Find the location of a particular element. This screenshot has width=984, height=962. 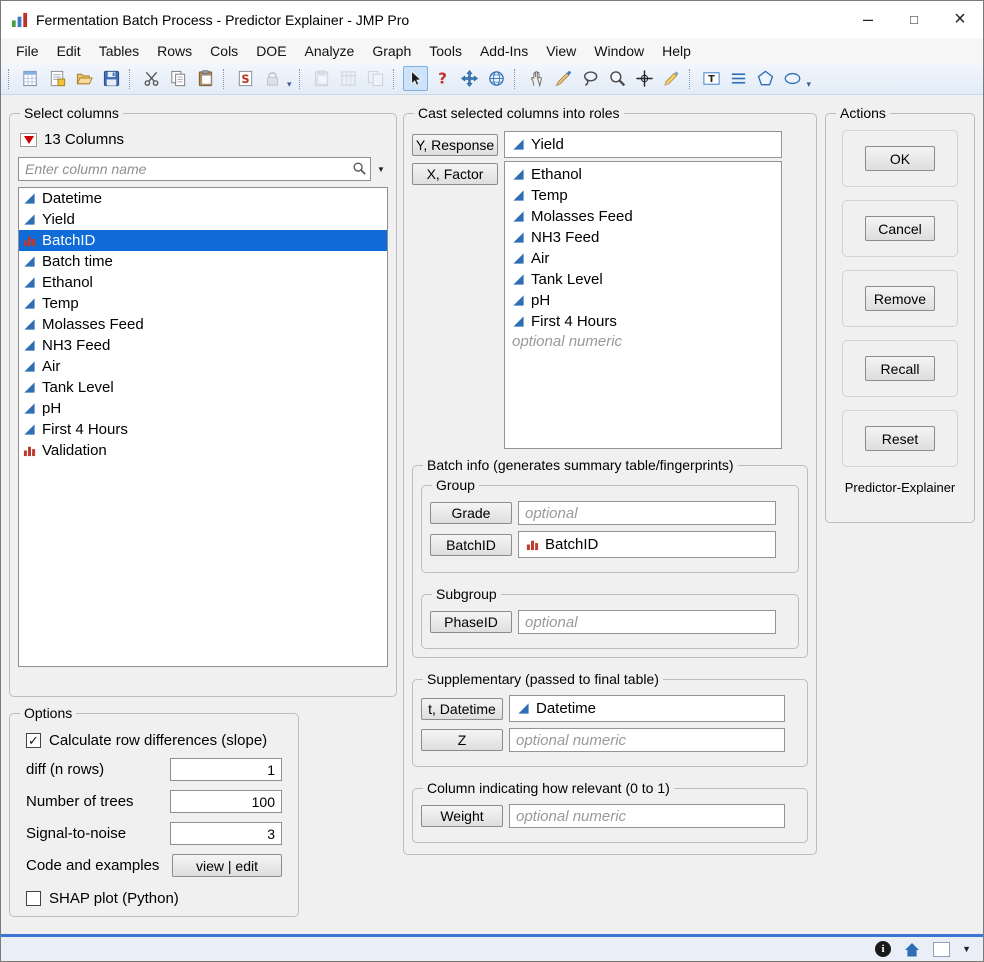

phaseid-button: PhaseID is located at coordinates (471, 622).